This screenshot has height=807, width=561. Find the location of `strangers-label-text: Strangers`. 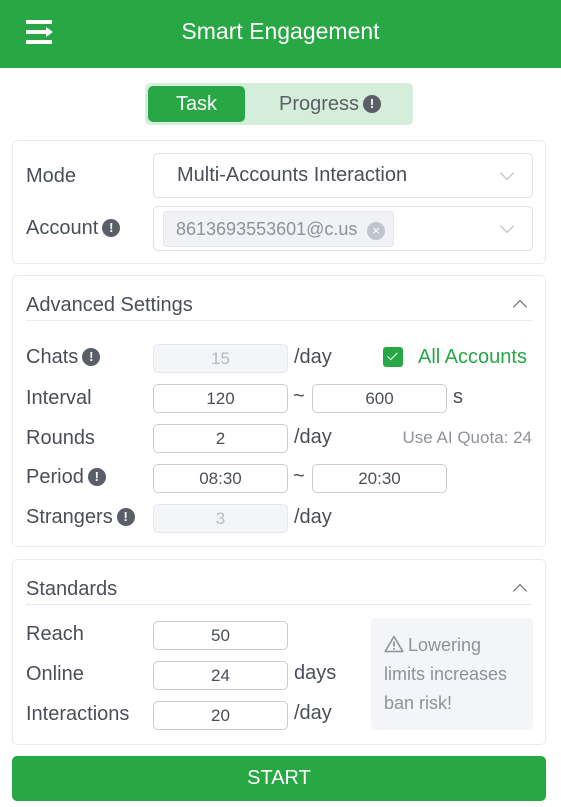

strangers-label-text: Strangers is located at coordinates (69, 517).